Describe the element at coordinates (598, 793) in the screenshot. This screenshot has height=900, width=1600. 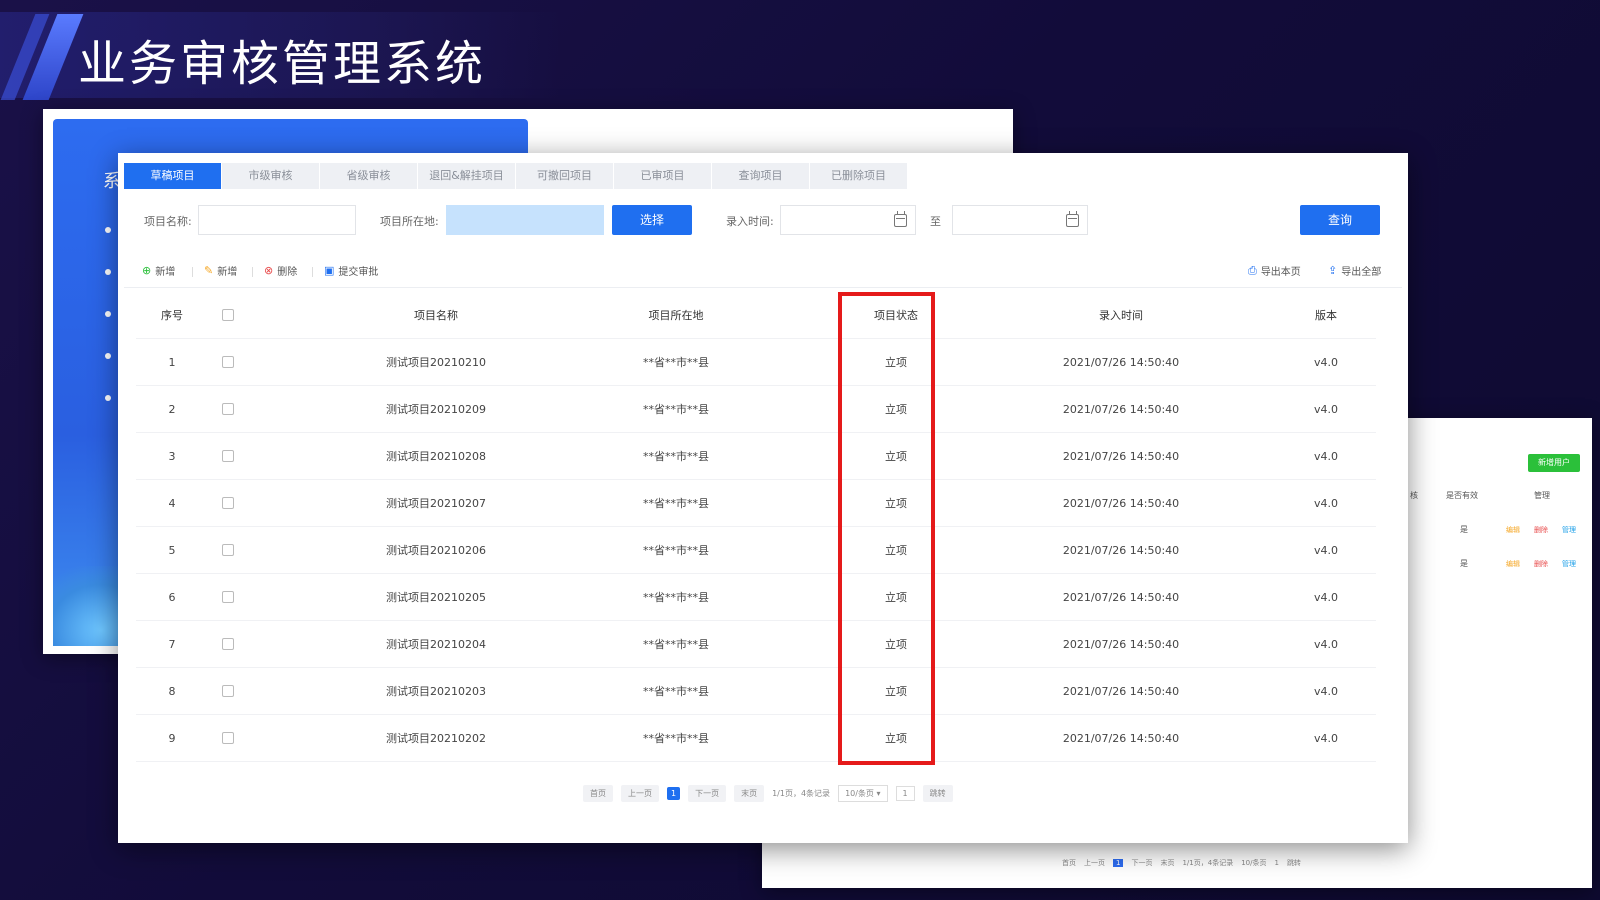
I see `pager-first-button: 首页` at that location.